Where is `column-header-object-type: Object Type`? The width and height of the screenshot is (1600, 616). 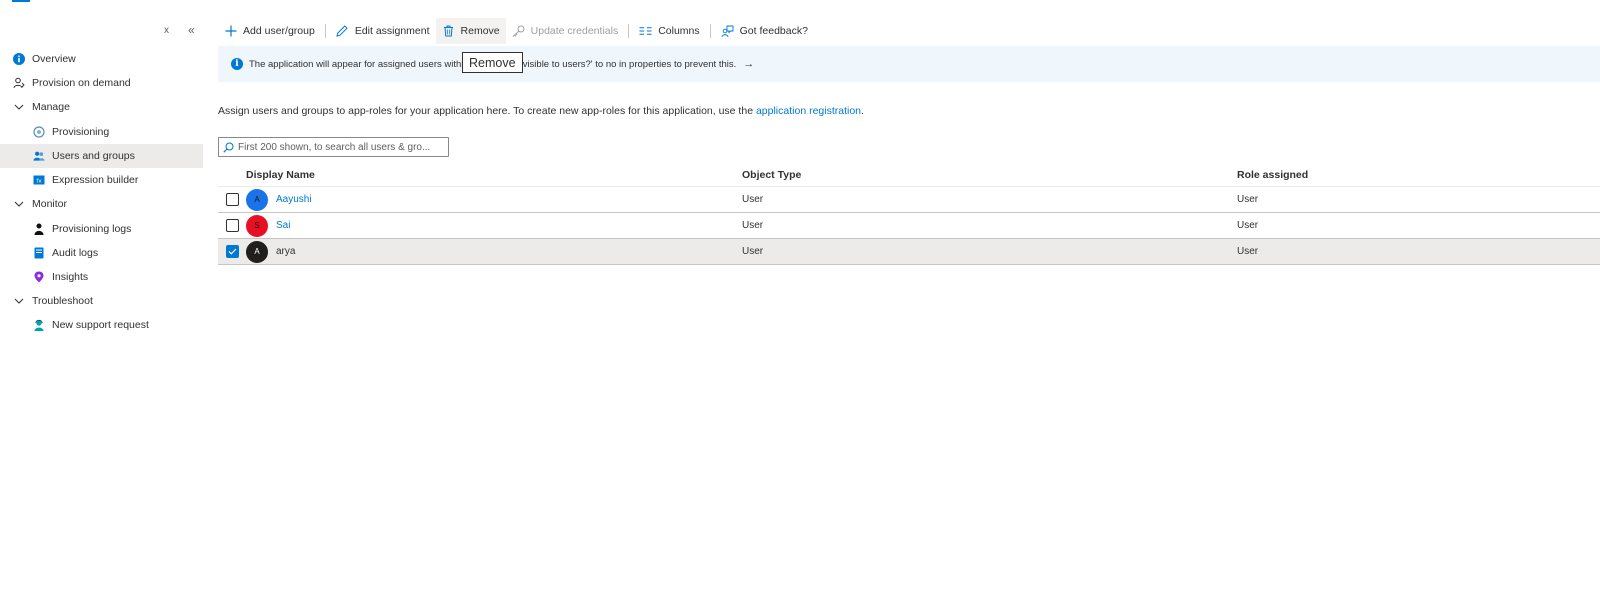 column-header-object-type: Object Type is located at coordinates (989, 175).